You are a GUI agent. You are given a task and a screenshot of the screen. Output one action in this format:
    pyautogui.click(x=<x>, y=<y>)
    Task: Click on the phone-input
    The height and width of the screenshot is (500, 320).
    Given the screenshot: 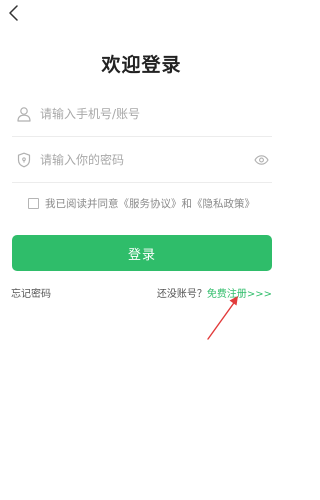 What is the action you would take?
    pyautogui.click(x=156, y=114)
    